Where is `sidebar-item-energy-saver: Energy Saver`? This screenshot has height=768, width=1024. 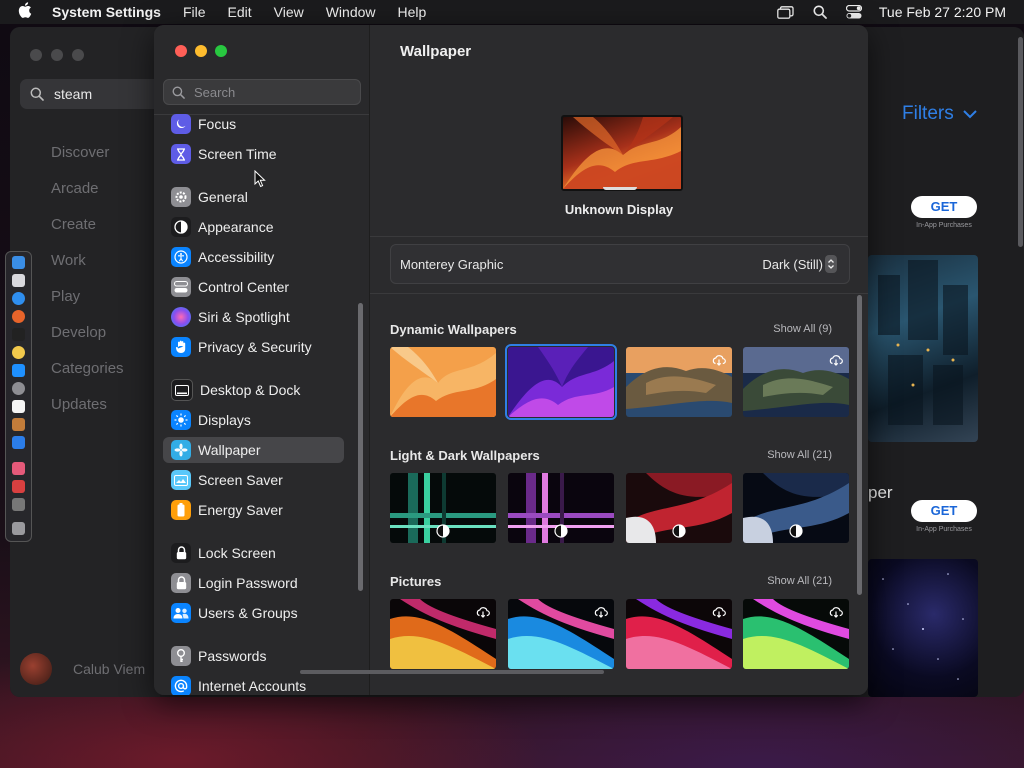 sidebar-item-energy-saver: Energy Saver is located at coordinates (253, 510).